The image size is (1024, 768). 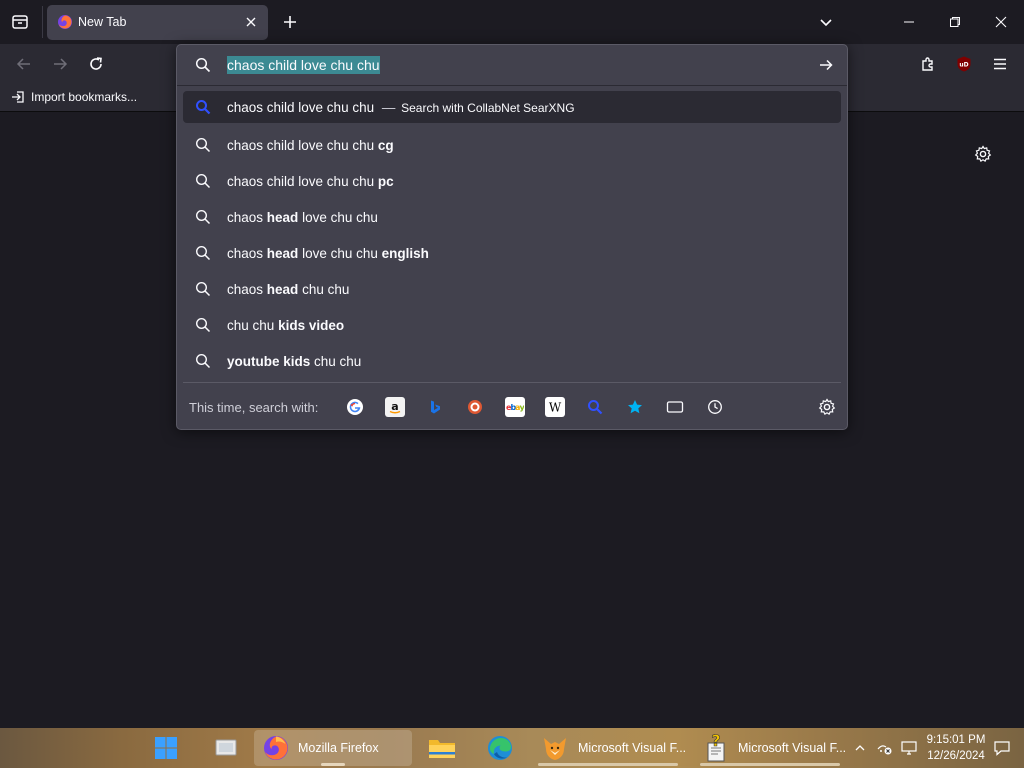 I want to click on suggestion-row: chu chu kids video, so click(x=512, y=325).